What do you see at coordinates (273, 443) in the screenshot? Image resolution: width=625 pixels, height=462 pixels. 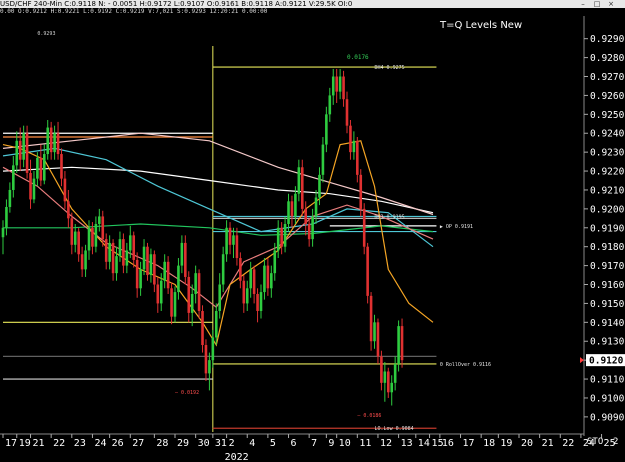 I see `time-tick-label: 5` at bounding box center [273, 443].